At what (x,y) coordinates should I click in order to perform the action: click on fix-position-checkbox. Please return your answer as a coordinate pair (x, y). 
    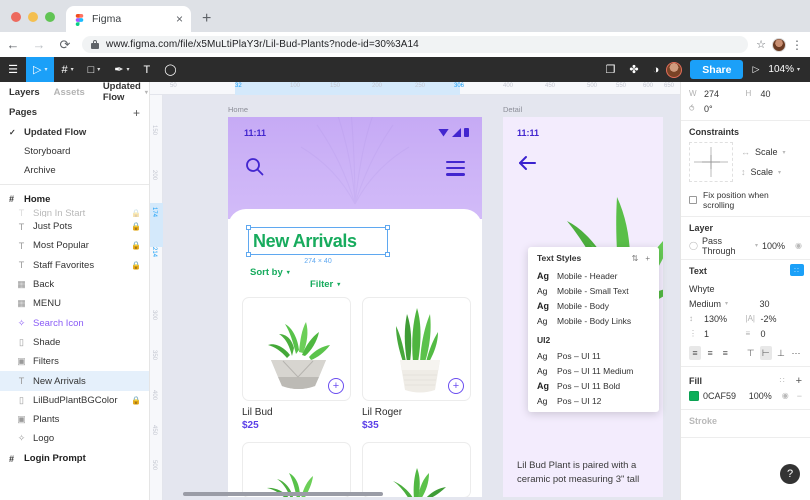
    Looking at the image, I should click on (693, 200).